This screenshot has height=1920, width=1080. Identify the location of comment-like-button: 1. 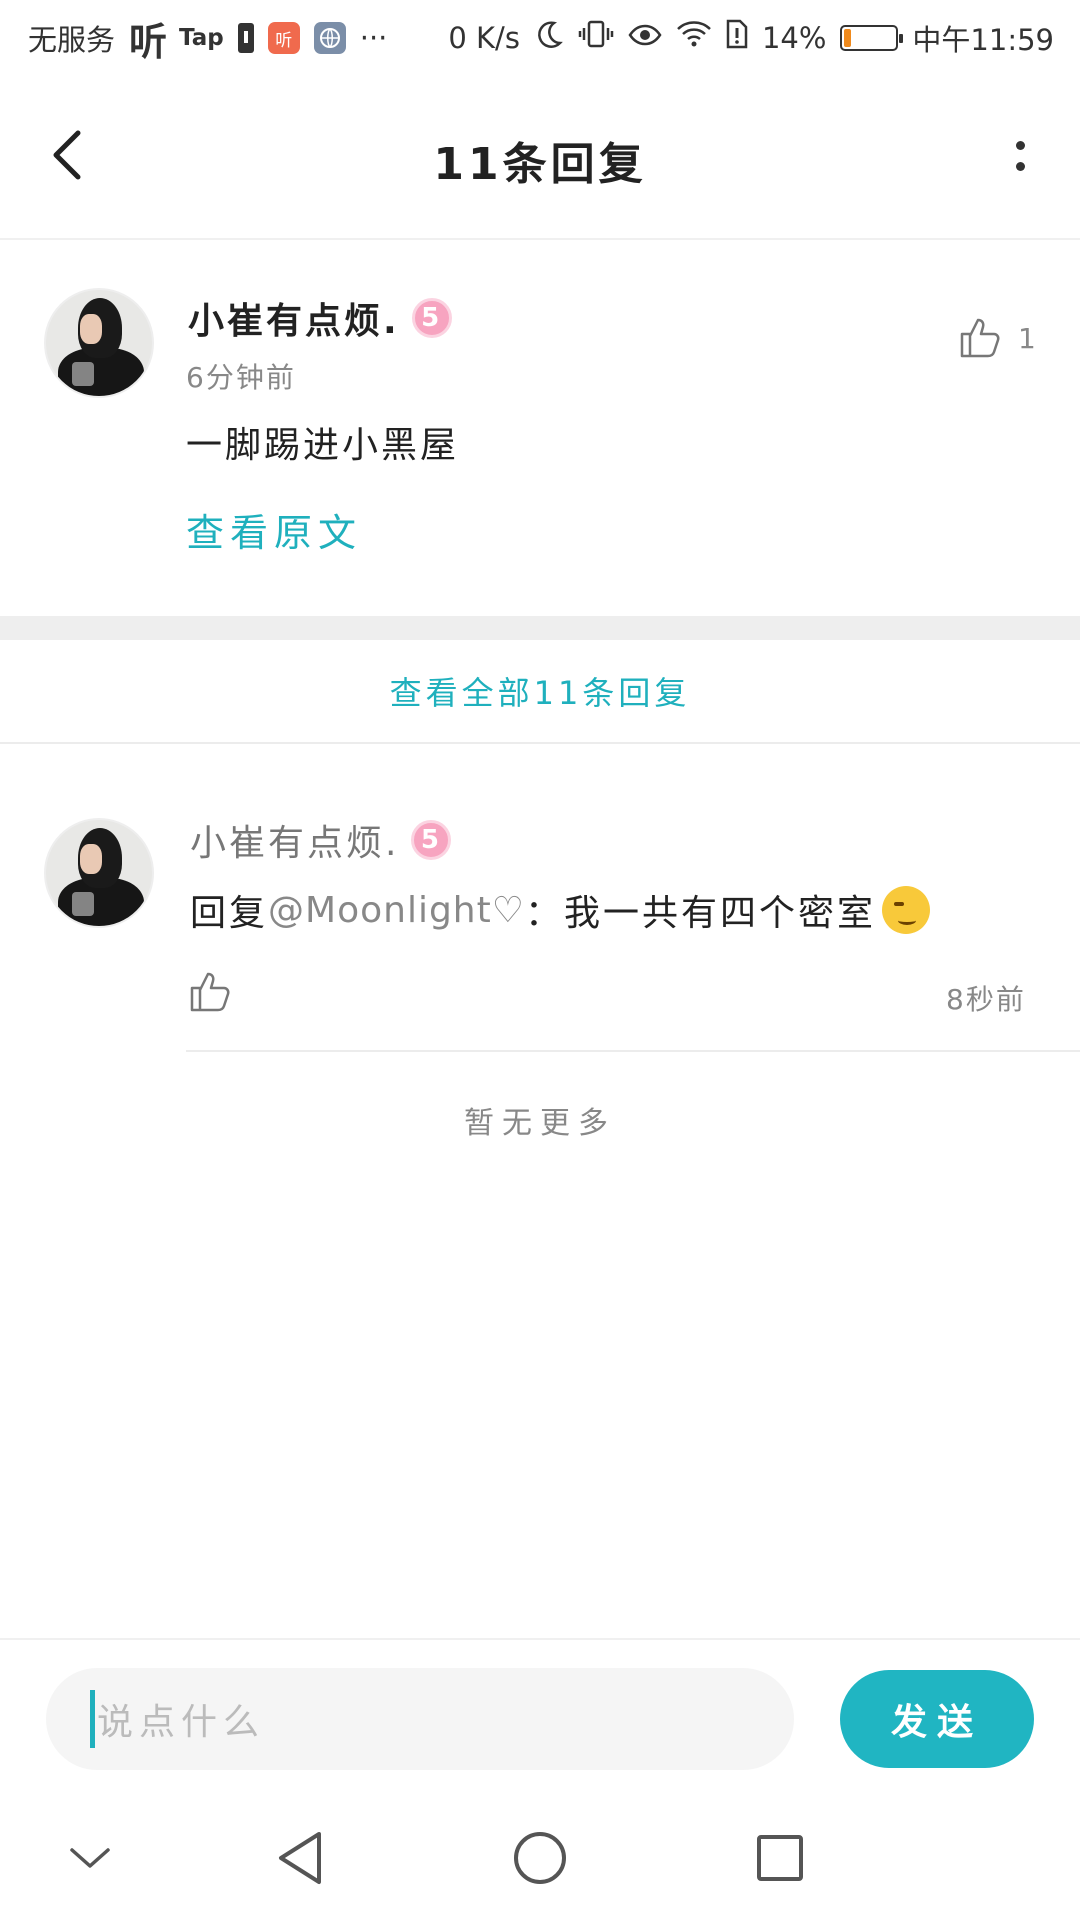
(997, 338).